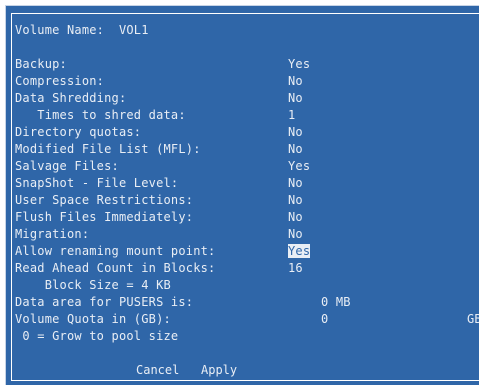 The width and height of the screenshot is (479, 388). I want to click on block-size-note: Block Size = 4 KB, so click(93, 285).